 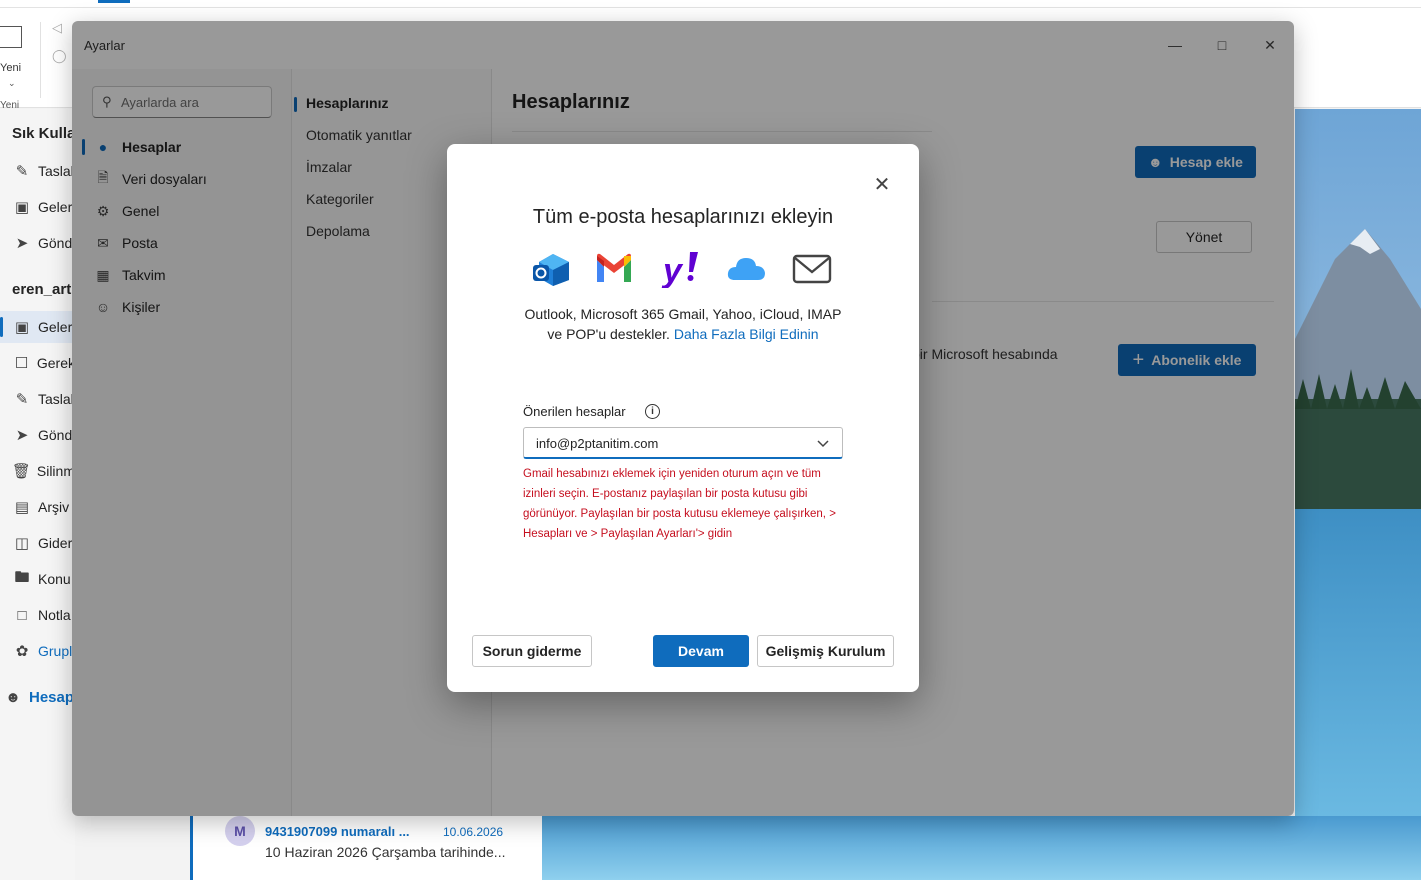 What do you see at coordinates (22, 577) in the screenshot?
I see `folder-icon: 🖿` at bounding box center [22, 577].